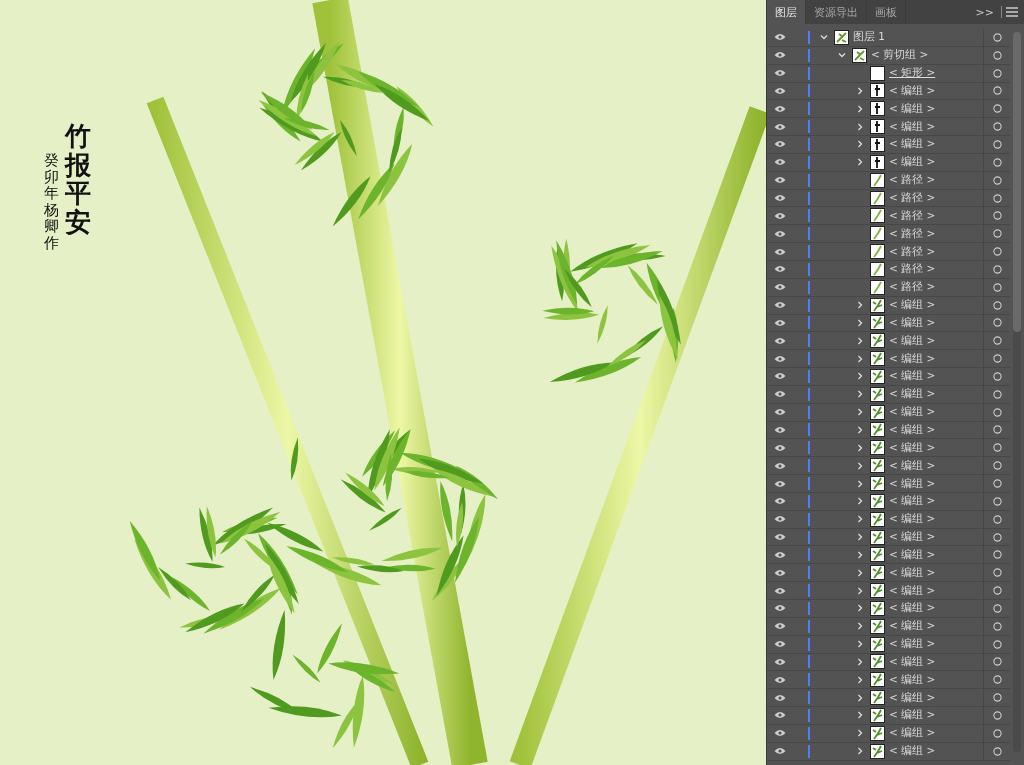 This screenshot has height=765, width=1024. I want to click on scrollbar, so click(1017, 392).